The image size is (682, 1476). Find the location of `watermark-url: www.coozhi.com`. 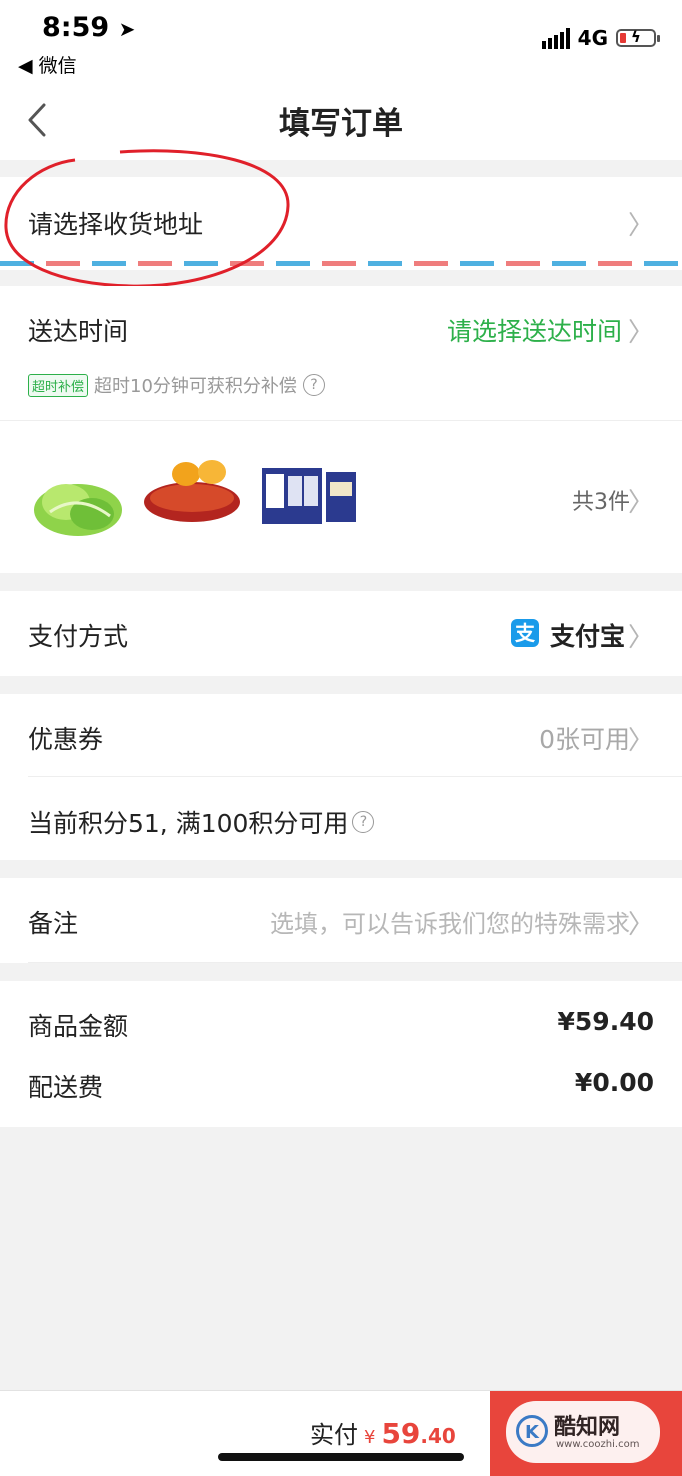

watermark-url: www.coozhi.com is located at coordinates (598, 1444).